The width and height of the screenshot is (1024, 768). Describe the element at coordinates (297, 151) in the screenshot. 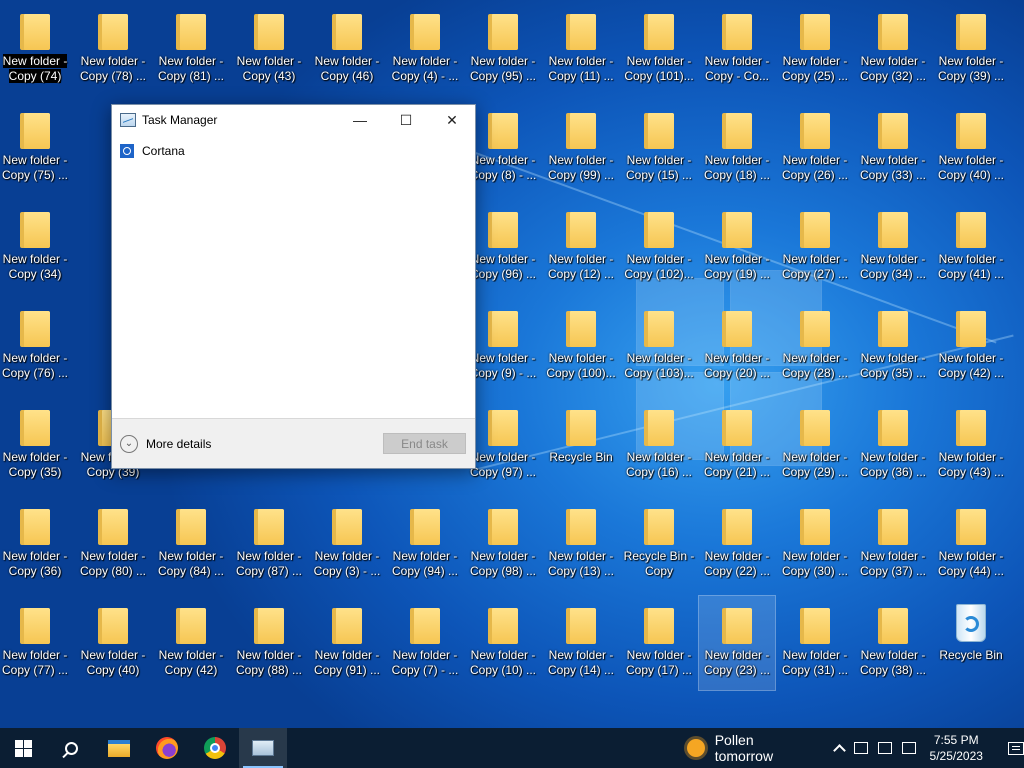

I see `process-row-cortana: Cortana` at that location.